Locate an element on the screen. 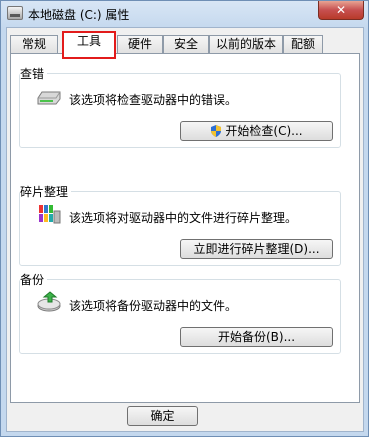 This screenshot has height=437, width=369. close-button: ✕ is located at coordinates (341, 10).